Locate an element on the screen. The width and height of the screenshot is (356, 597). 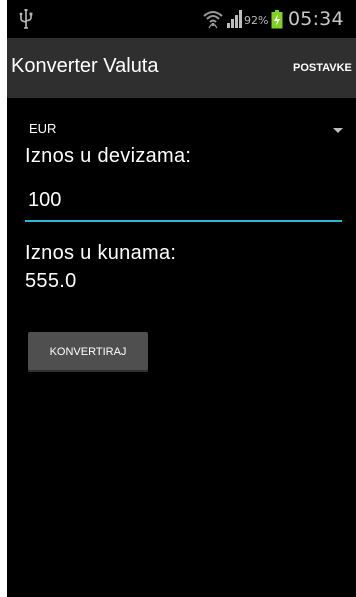
battery-percentage: 92% is located at coordinates (256, 20).